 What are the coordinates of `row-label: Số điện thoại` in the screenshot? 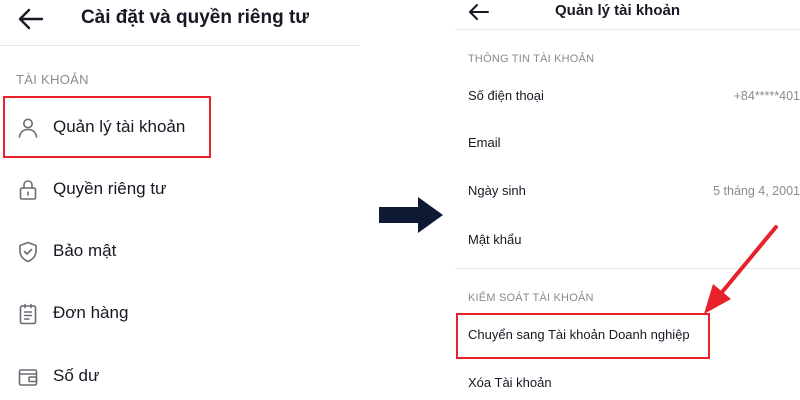 It's located at (506, 95).